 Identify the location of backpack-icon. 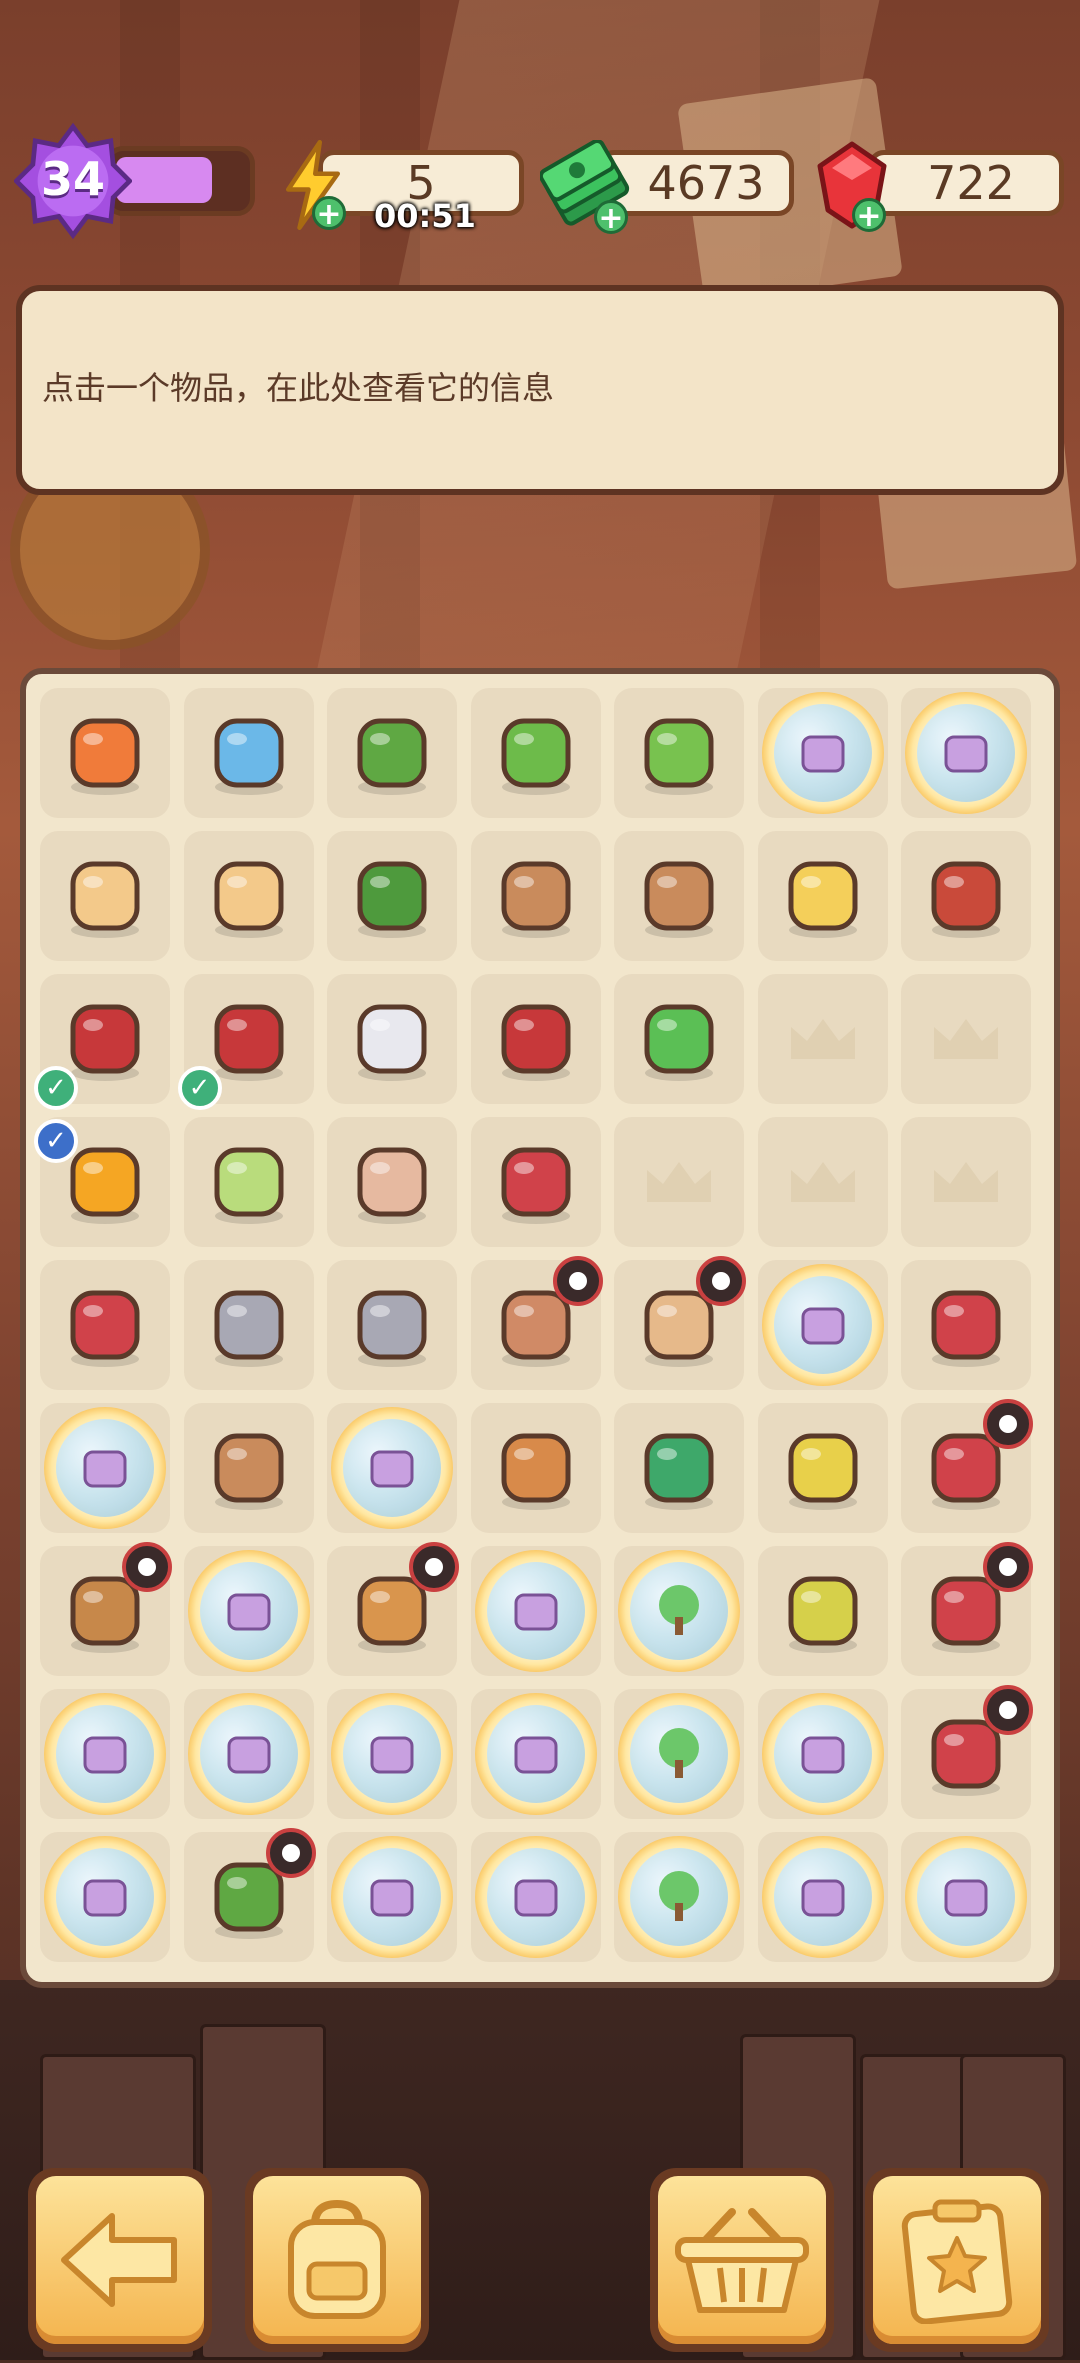
(337, 2259).